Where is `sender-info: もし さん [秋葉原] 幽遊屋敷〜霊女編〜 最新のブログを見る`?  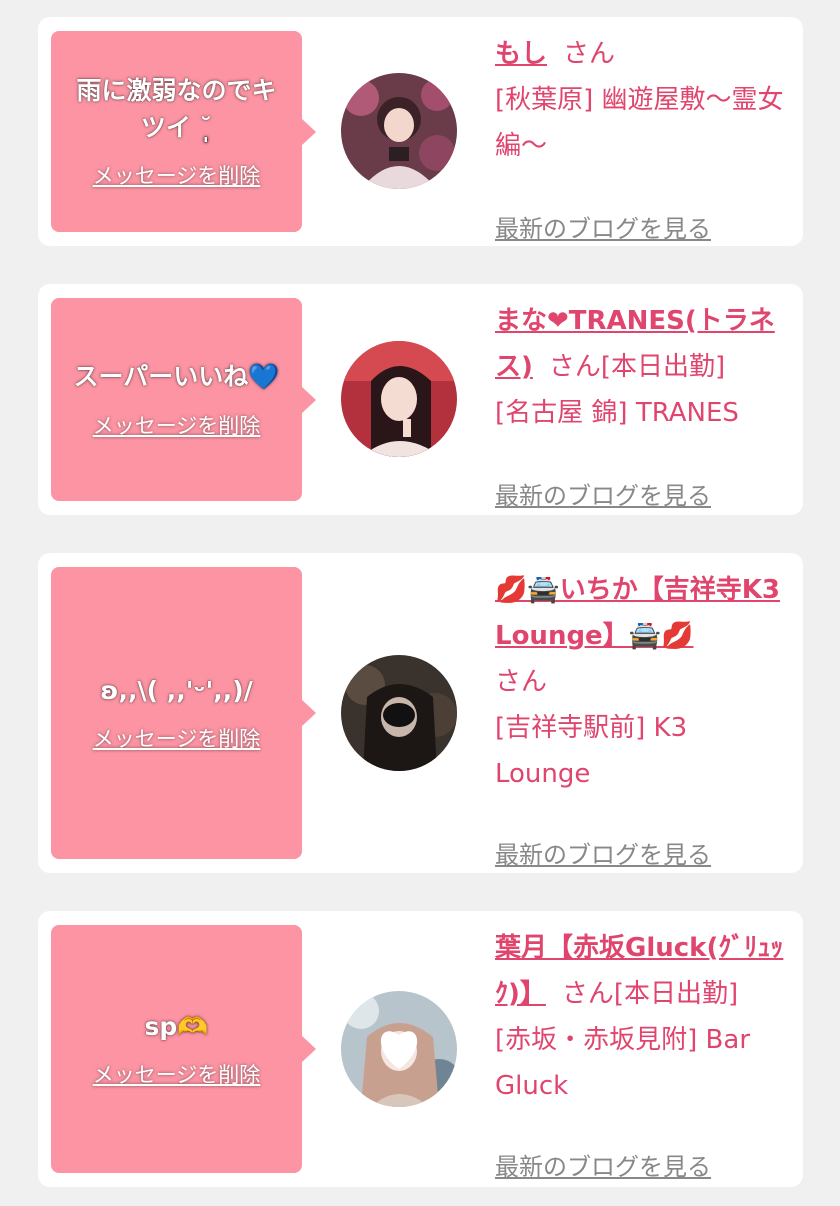
sender-info: もし さん [秋葉原] 幽遊屋敷〜霊女編〜 最新のブログを見る is located at coordinates (640, 137).